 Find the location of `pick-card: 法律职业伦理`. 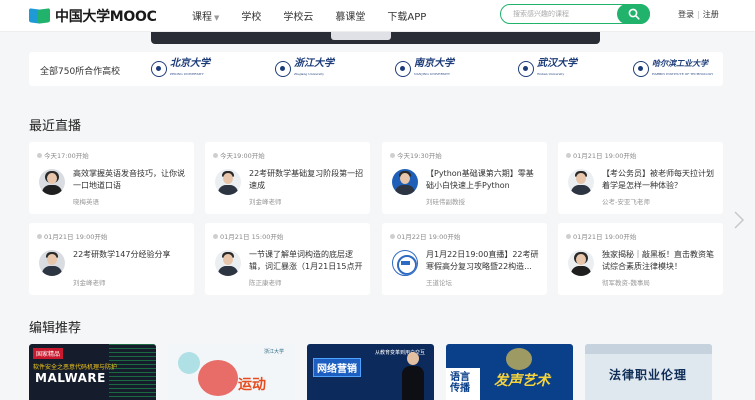

pick-card: 法律职业伦理 is located at coordinates (648, 372).